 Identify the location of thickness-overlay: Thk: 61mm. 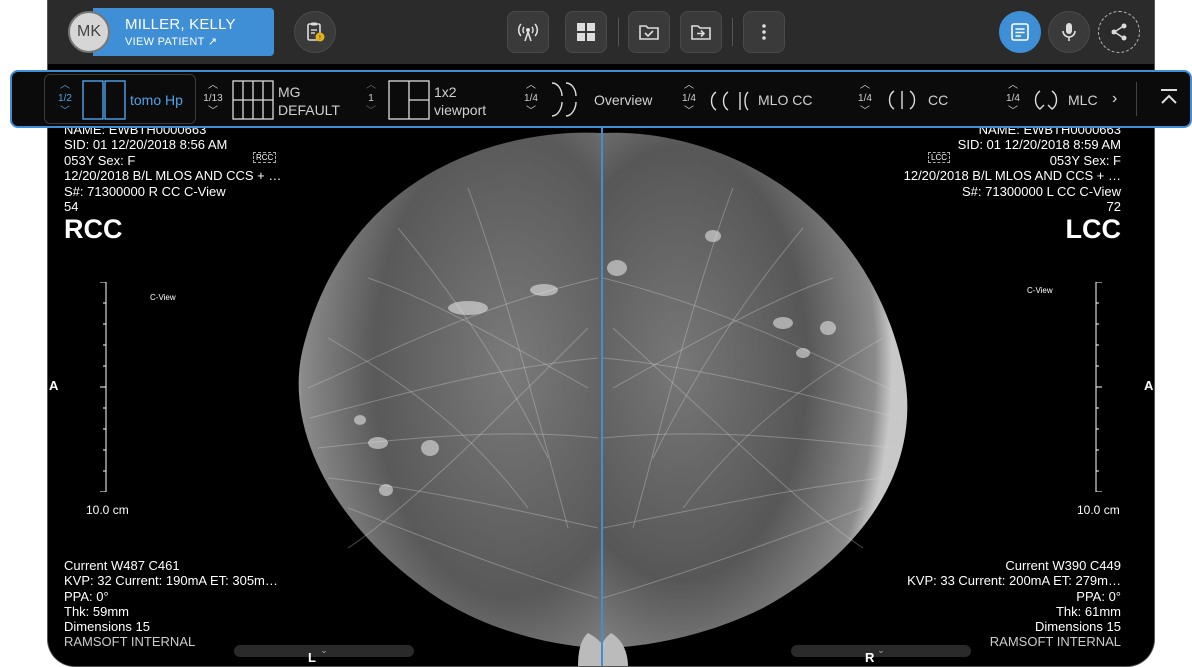
(1088, 611).